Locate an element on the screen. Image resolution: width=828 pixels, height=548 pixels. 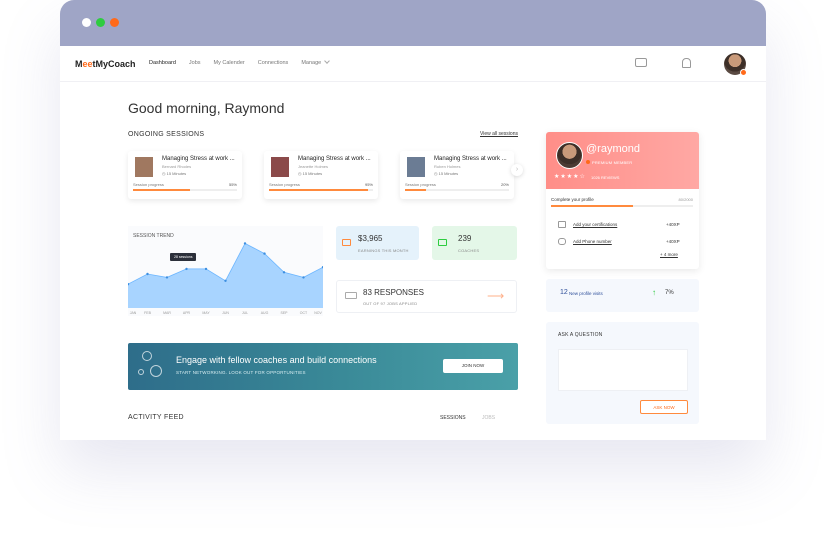
handshake-icon is located at coordinates (442, 242).